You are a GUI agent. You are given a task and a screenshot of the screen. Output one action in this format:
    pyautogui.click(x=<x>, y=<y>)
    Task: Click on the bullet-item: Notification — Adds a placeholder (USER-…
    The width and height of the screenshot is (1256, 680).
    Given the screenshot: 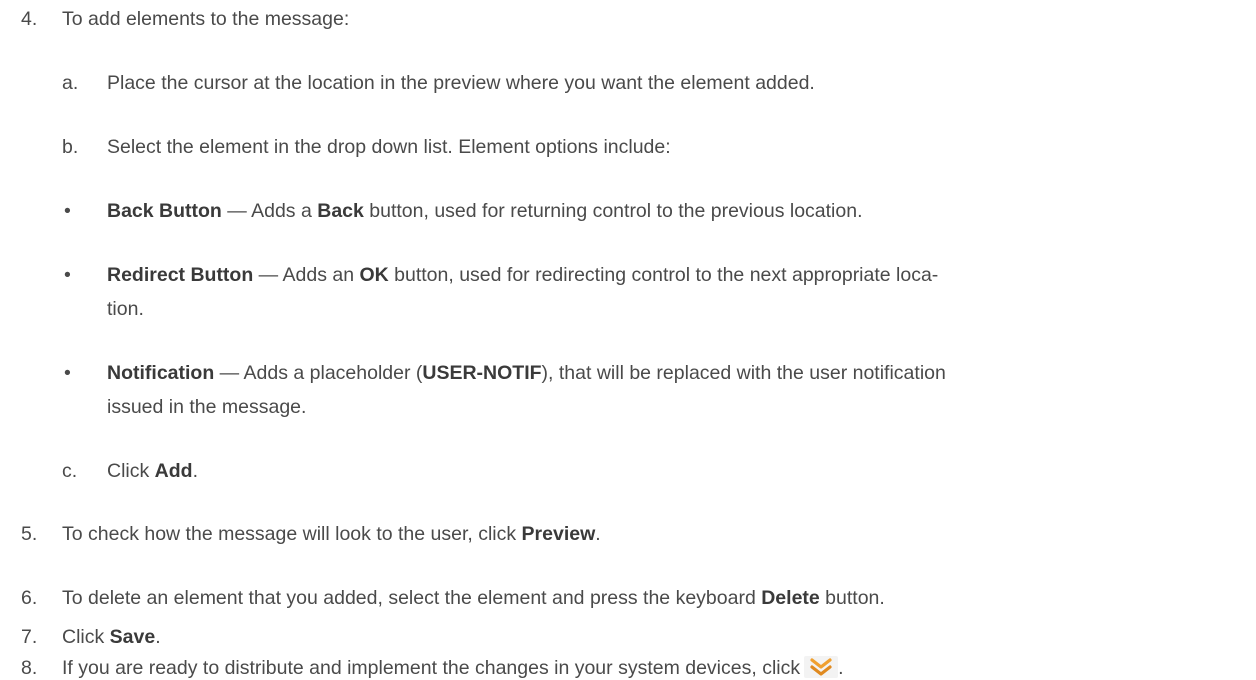 What is the action you would take?
    pyautogui.click(x=526, y=373)
    